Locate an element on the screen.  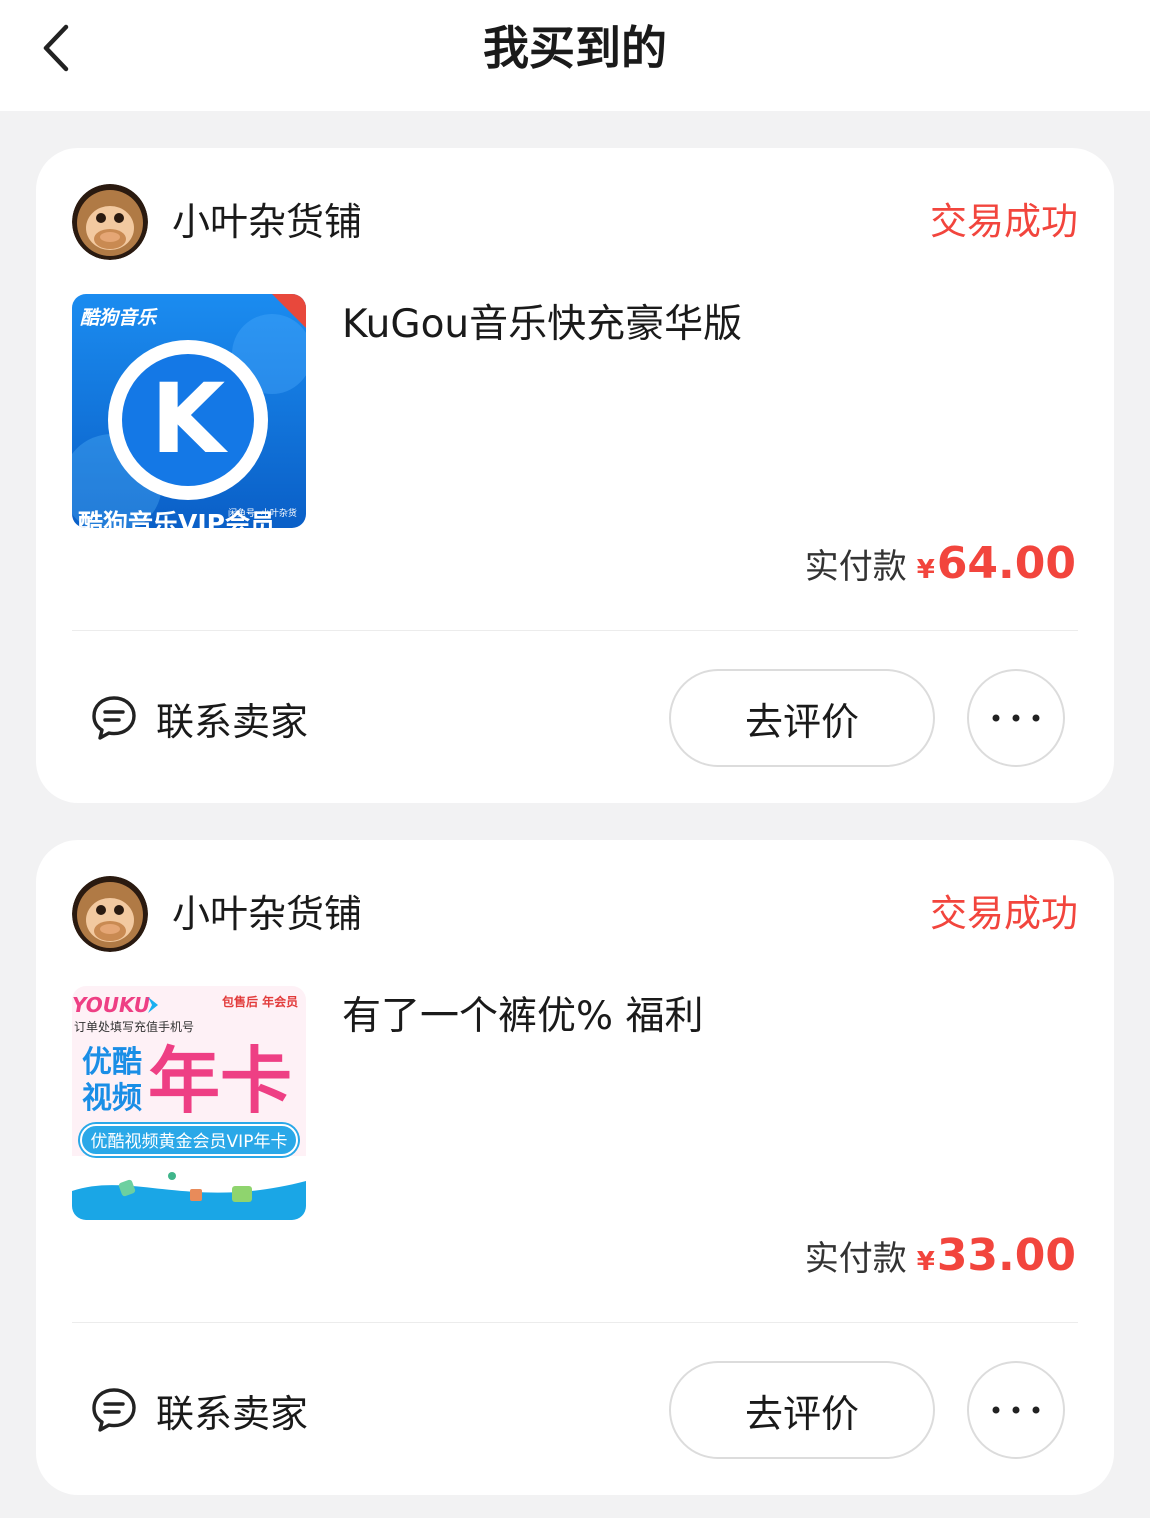
svg-text: YOUKU is located at coordinates (111, 1005).